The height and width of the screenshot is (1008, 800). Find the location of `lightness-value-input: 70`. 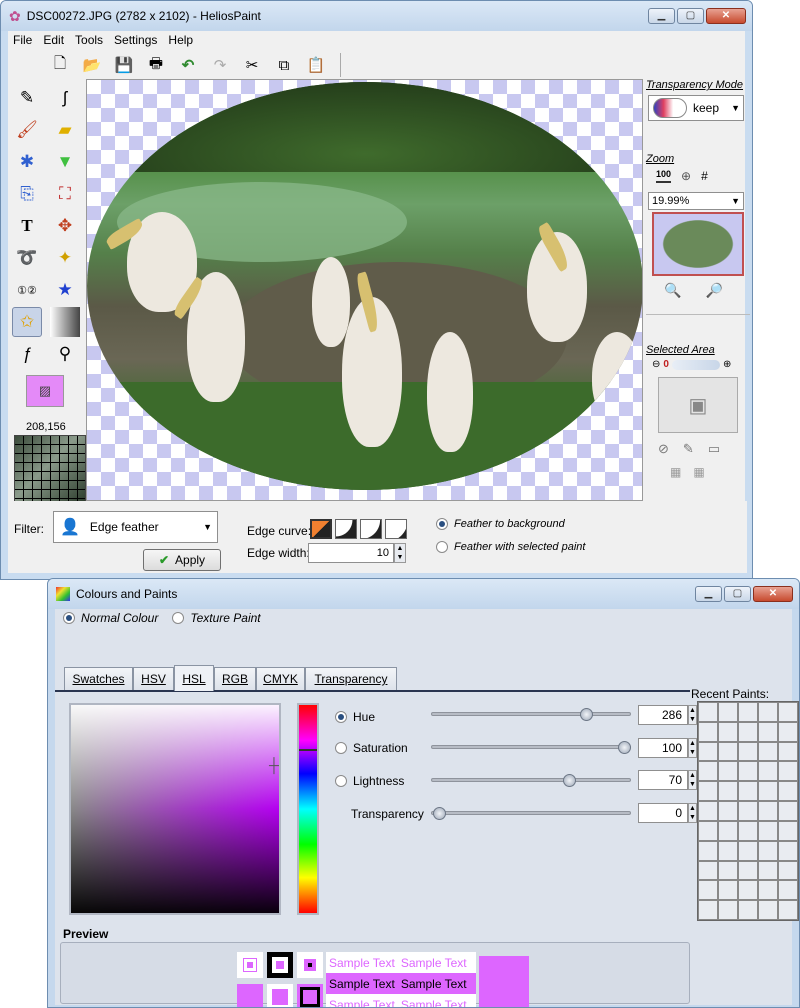

lightness-value-input: 70 is located at coordinates (663, 780).